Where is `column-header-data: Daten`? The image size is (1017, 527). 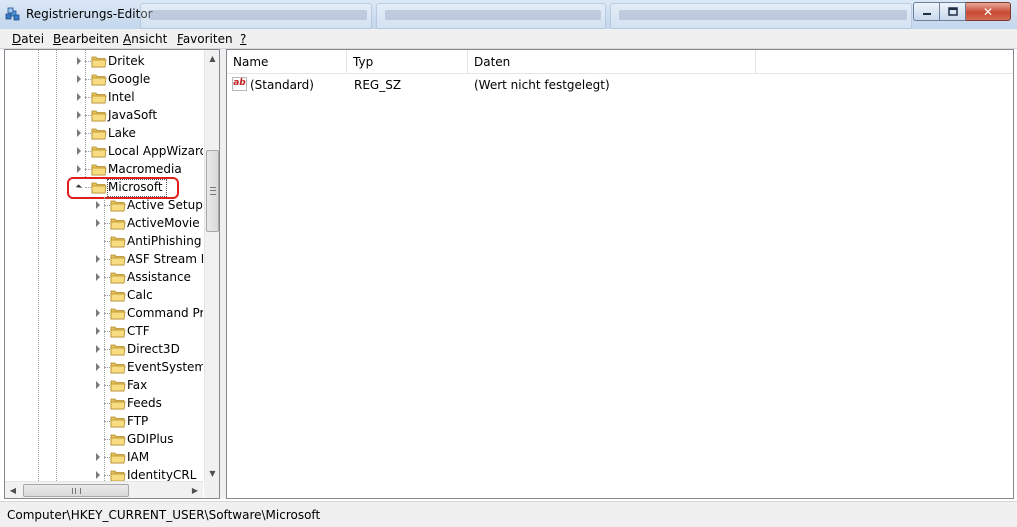 column-header-data: Daten is located at coordinates (612, 61).